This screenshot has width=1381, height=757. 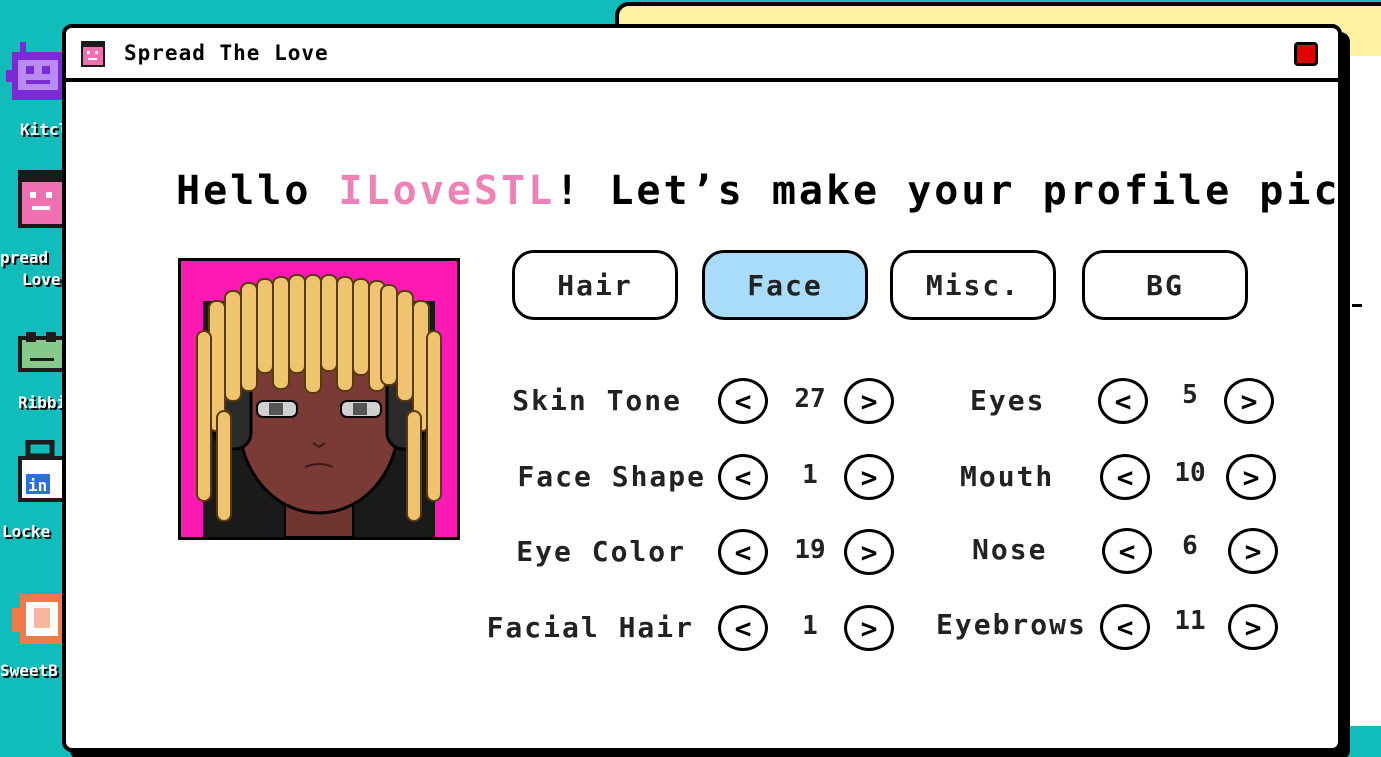 I want to click on eye-color-prev-button: <, so click(x=743, y=552).